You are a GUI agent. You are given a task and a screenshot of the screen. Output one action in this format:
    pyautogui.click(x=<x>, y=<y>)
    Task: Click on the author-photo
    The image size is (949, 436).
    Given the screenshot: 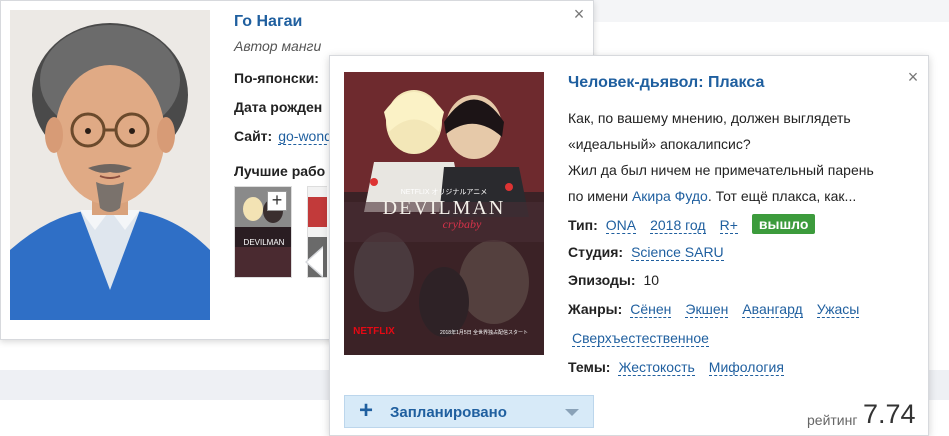 What is the action you would take?
    pyautogui.click(x=110, y=165)
    